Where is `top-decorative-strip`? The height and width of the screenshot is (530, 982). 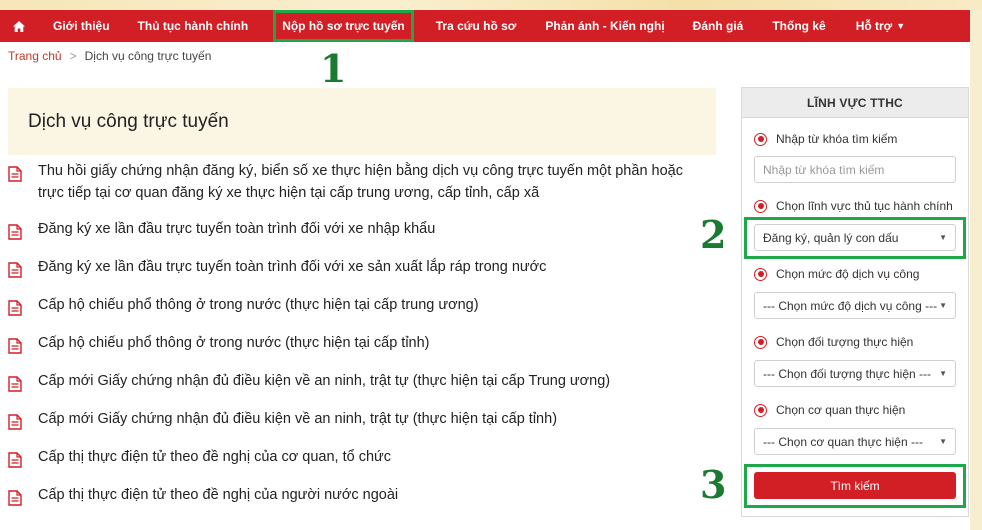 top-decorative-strip is located at coordinates (491, 5).